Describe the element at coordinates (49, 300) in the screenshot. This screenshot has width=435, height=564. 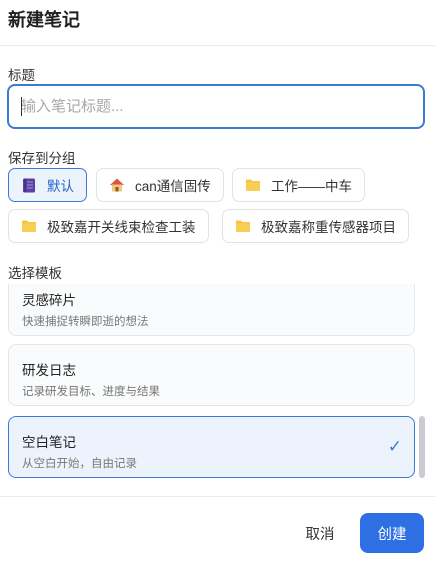
I see `template-name: 灵感碎片` at that location.